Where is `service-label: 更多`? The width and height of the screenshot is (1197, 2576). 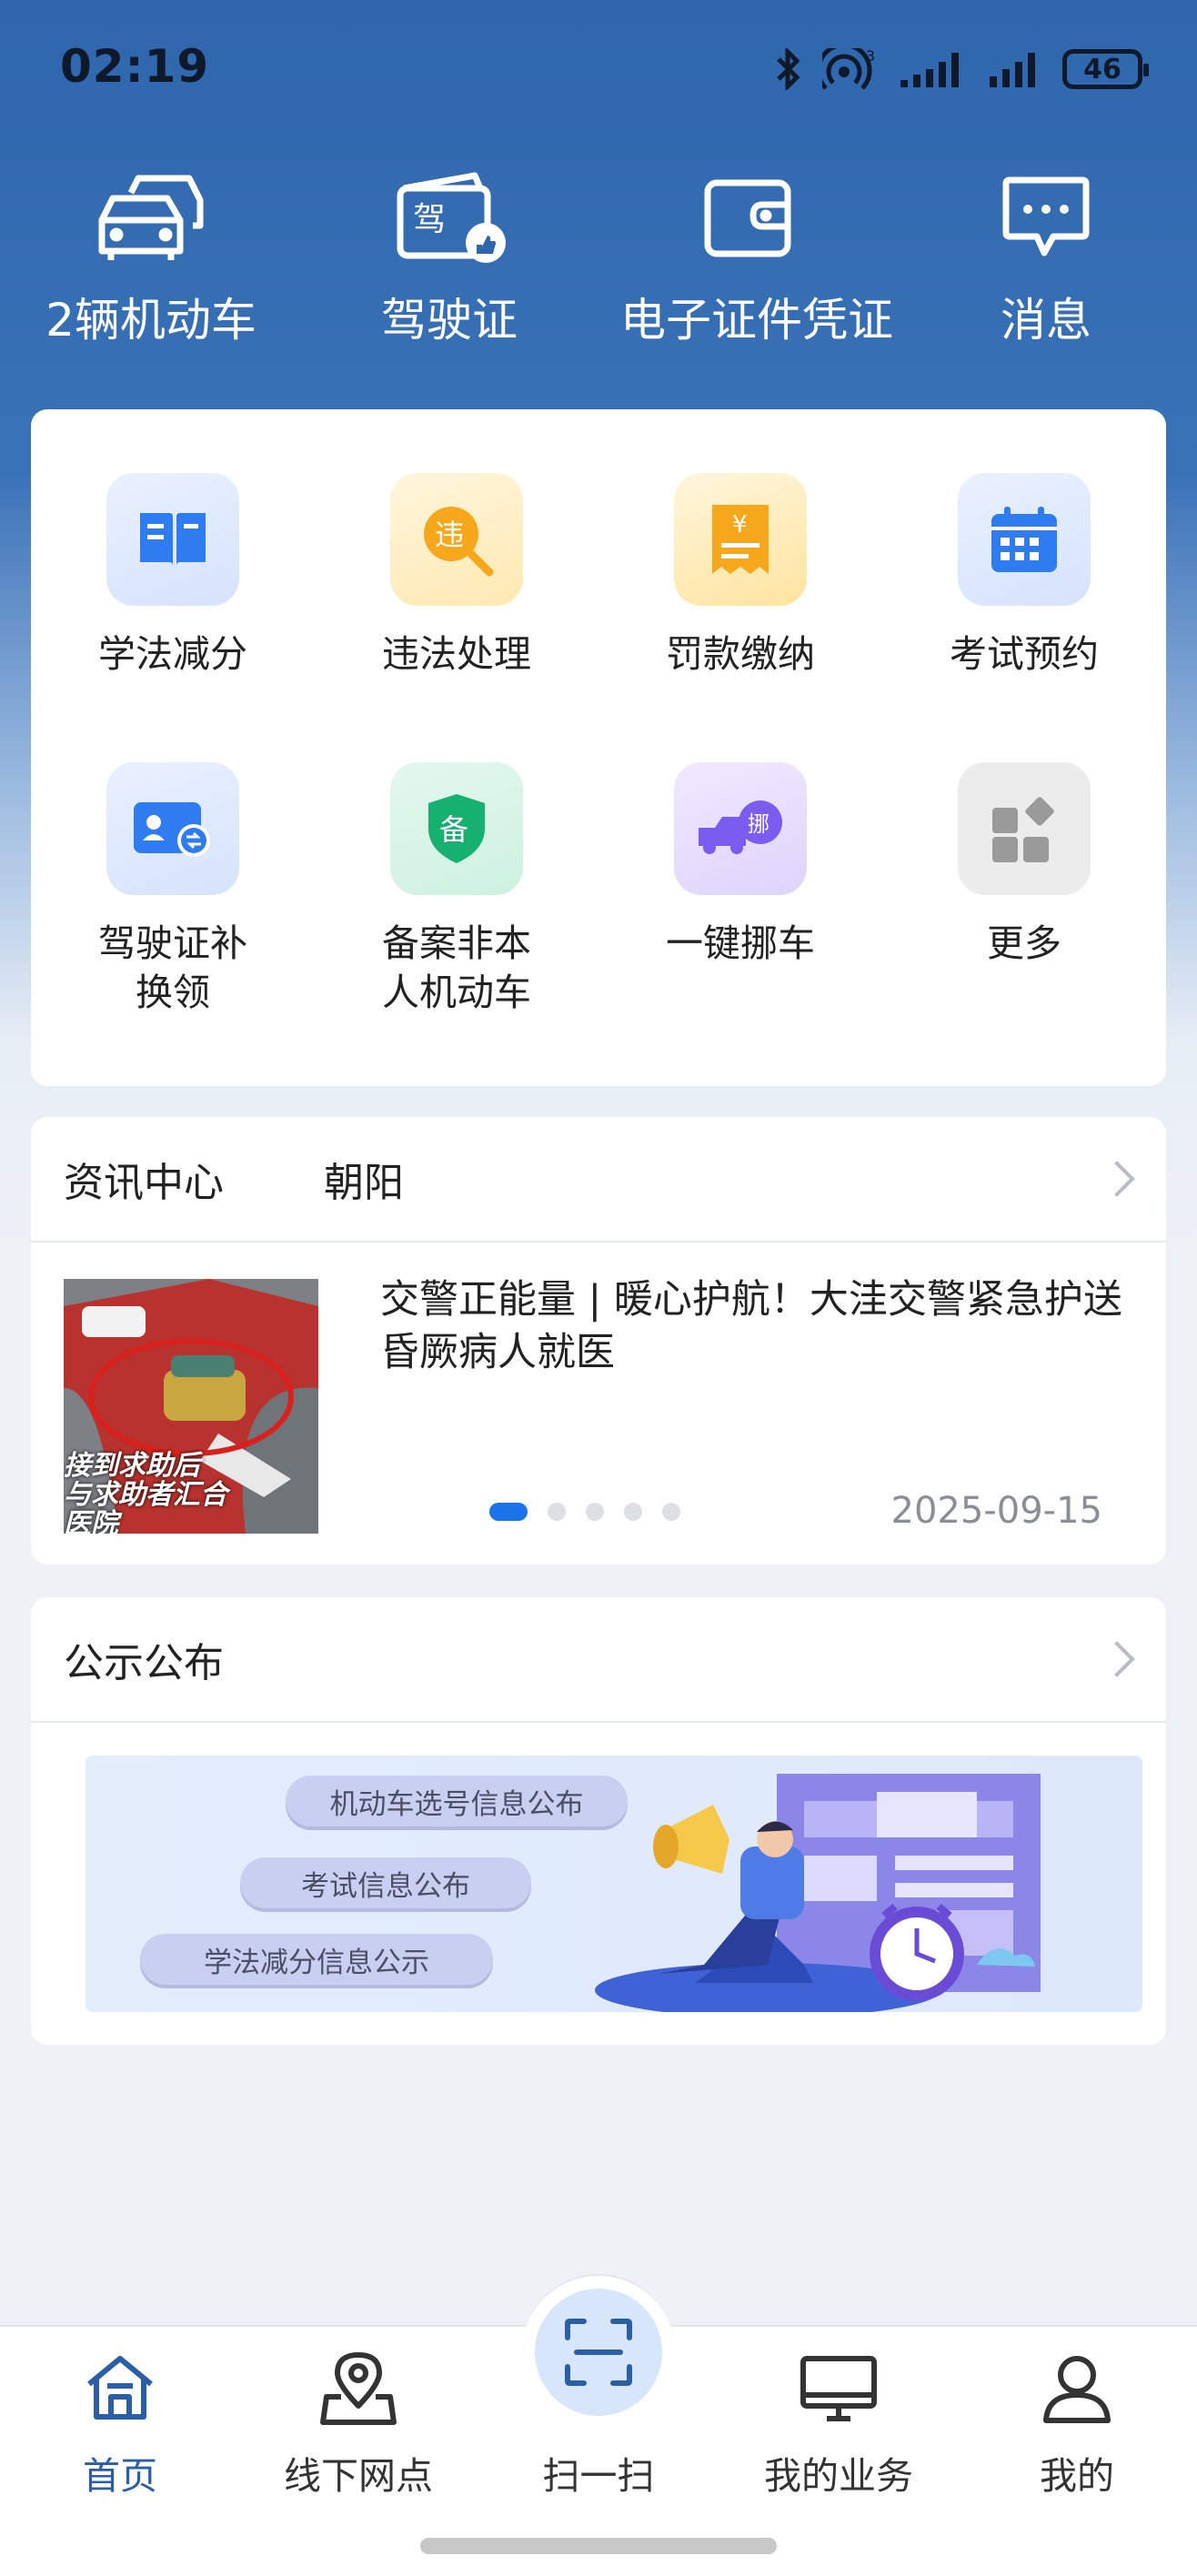
service-label: 更多 is located at coordinates (1024, 943).